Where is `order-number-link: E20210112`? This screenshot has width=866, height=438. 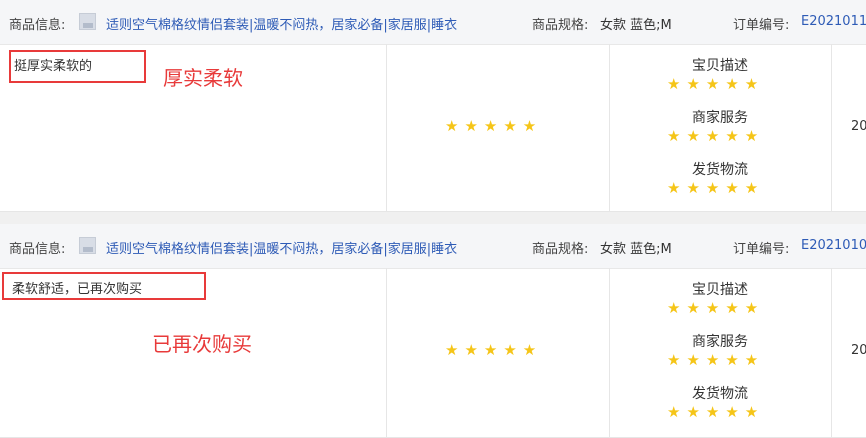
order-number-link: E20210112 is located at coordinates (833, 21).